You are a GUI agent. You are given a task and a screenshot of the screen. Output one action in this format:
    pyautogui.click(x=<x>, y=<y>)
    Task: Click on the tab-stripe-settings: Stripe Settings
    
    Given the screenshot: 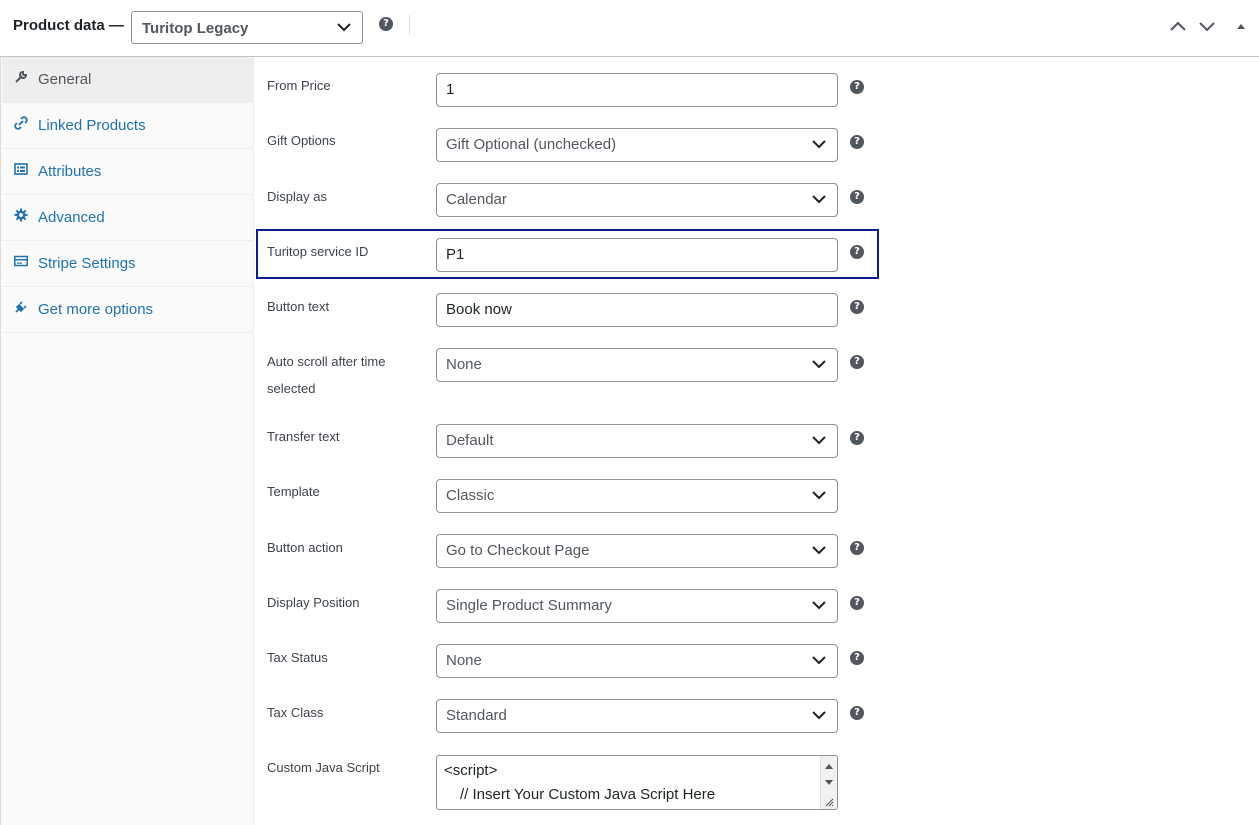 What is the action you would take?
    pyautogui.click(x=128, y=264)
    